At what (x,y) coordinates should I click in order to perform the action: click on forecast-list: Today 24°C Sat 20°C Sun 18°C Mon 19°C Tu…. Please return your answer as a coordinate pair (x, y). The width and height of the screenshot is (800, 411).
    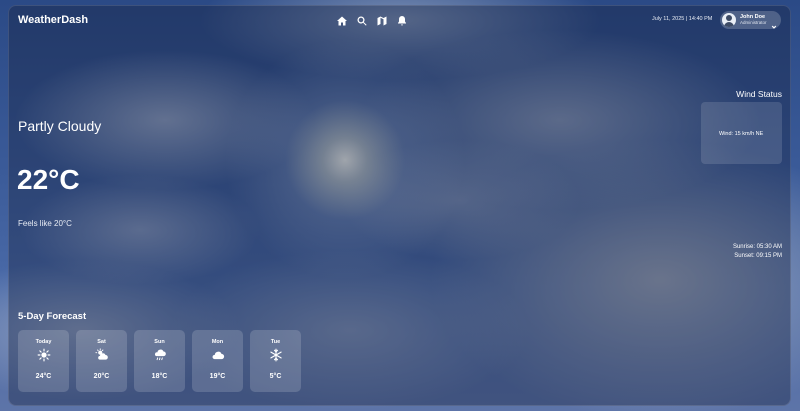
    Looking at the image, I should click on (159, 361).